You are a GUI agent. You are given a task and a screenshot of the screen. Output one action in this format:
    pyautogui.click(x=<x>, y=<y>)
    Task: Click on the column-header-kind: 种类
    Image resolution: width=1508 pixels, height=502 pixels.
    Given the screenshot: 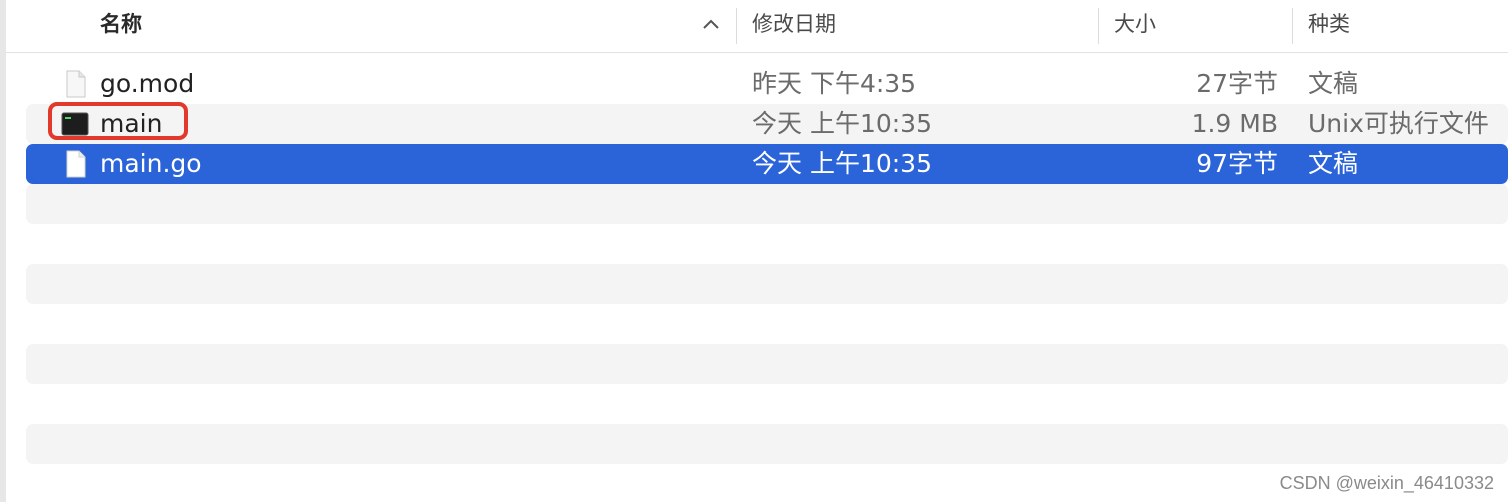 What is the action you would take?
    pyautogui.click(x=1329, y=24)
    